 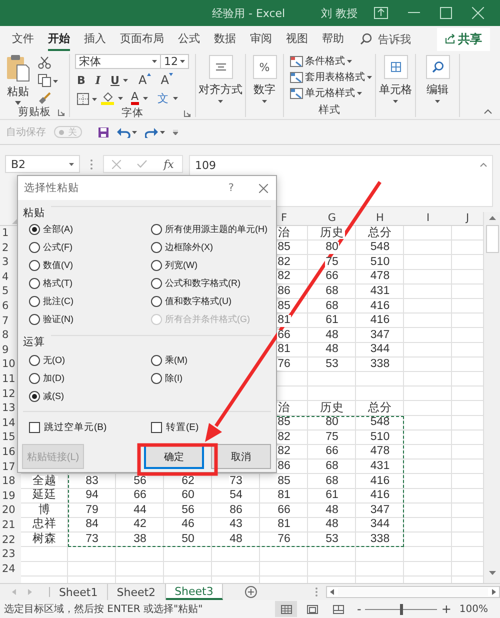 What do you see at coordinates (231, 188) in the screenshot?
I see `help-button: ?` at bounding box center [231, 188].